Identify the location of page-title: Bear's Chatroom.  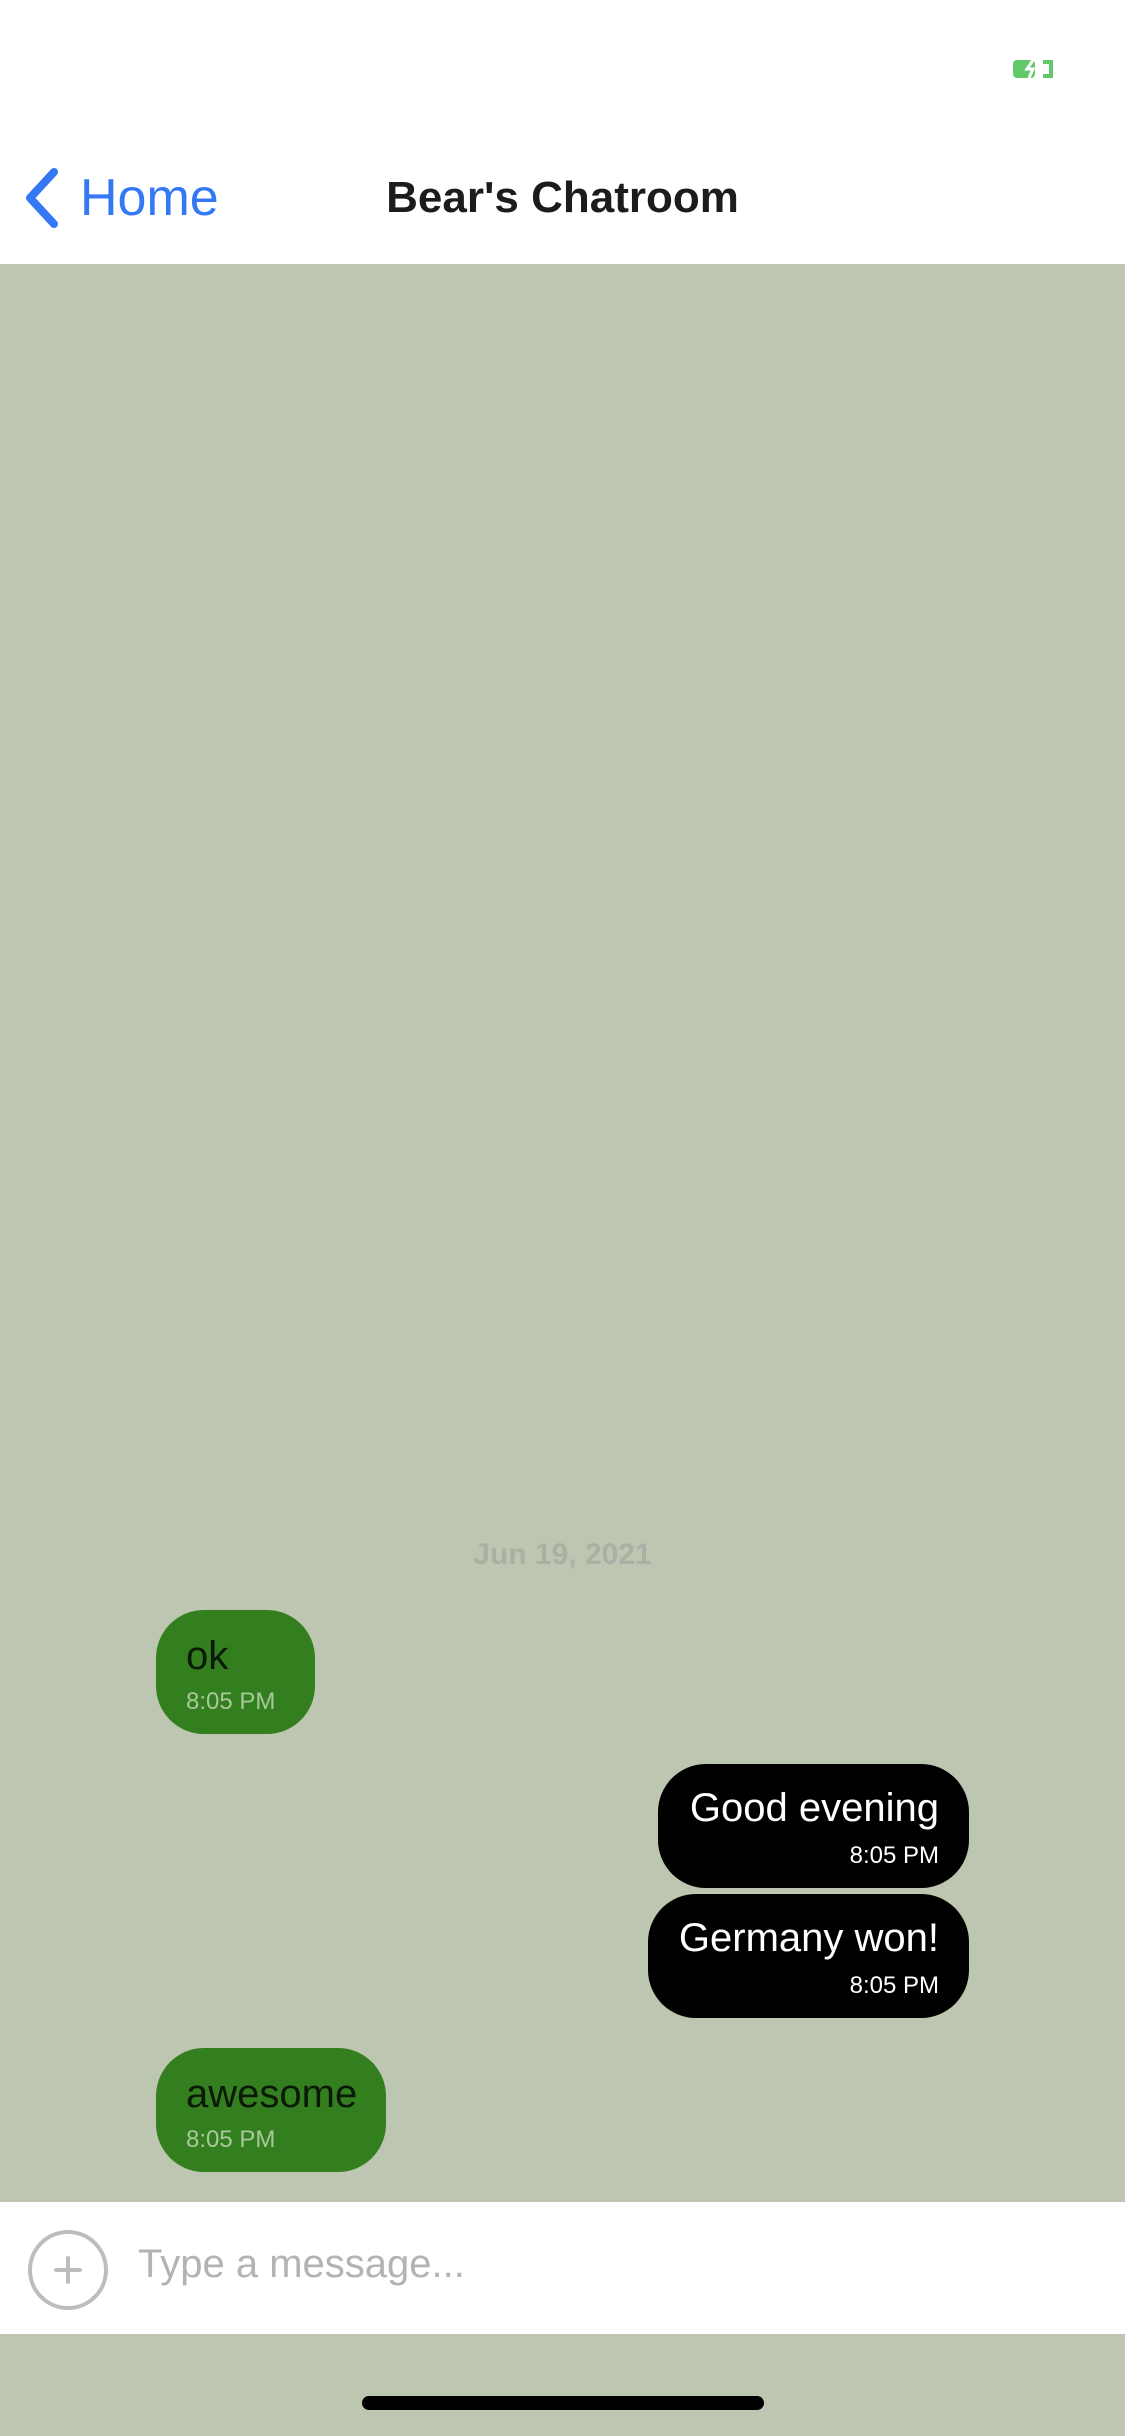
(562, 197).